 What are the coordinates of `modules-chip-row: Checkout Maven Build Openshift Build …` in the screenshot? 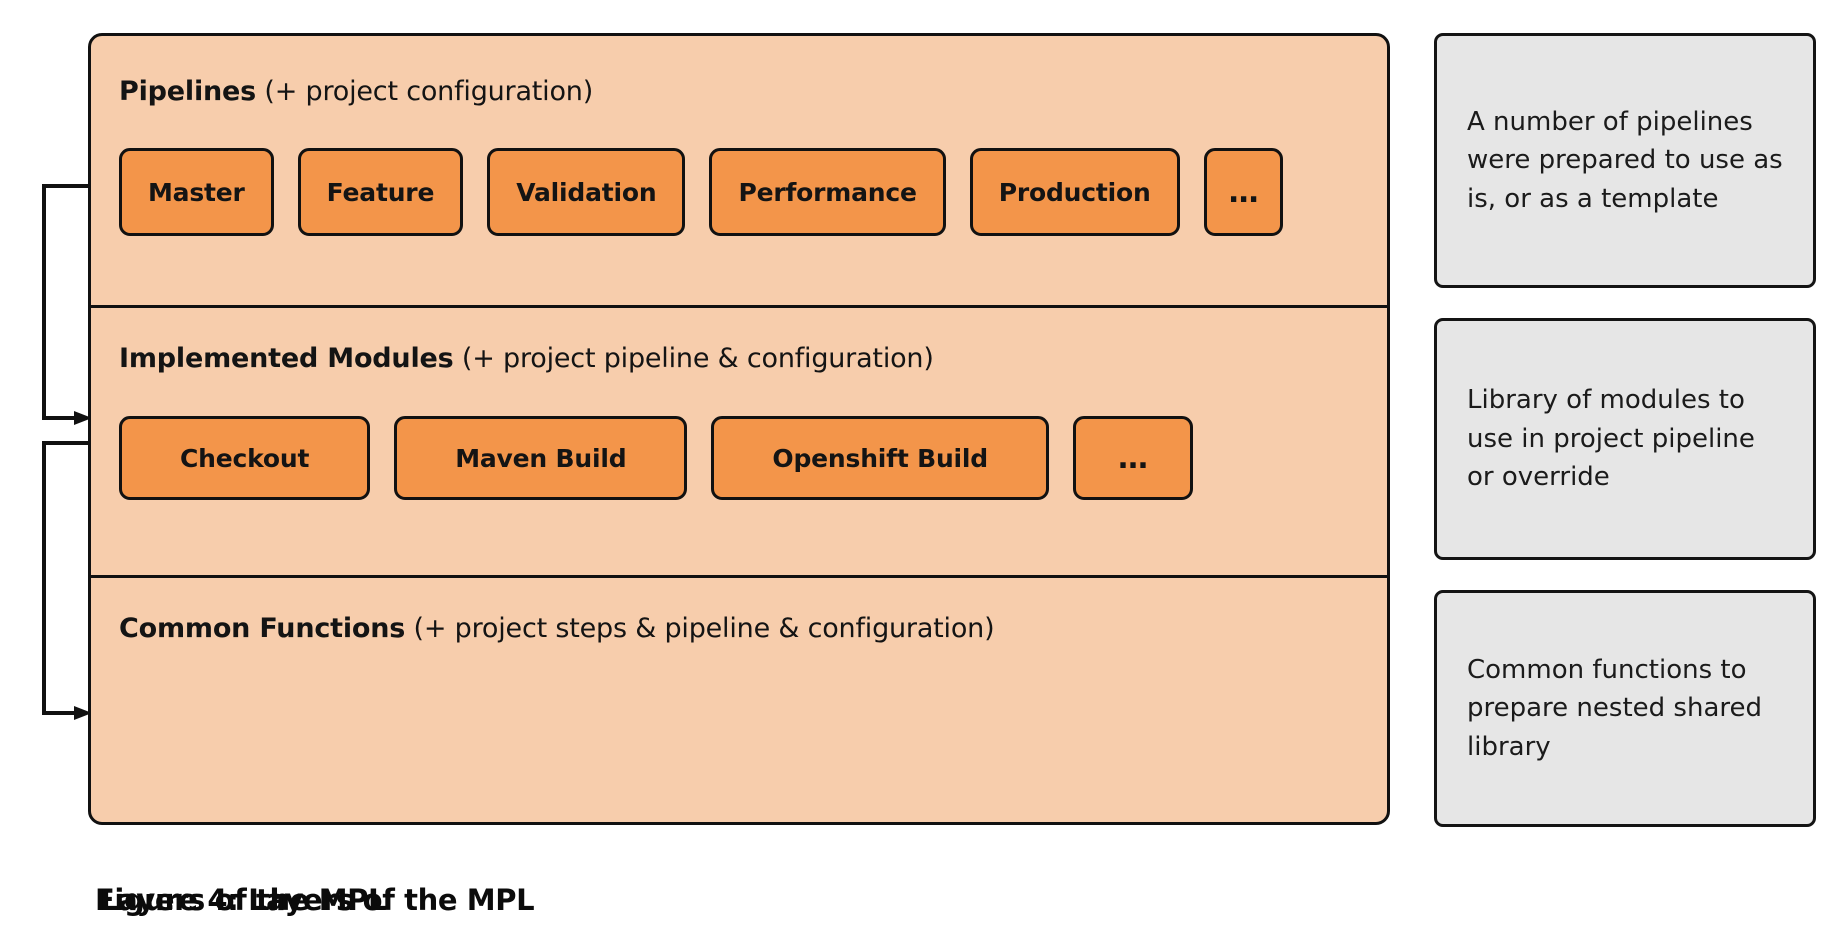 It's located at (656, 458).